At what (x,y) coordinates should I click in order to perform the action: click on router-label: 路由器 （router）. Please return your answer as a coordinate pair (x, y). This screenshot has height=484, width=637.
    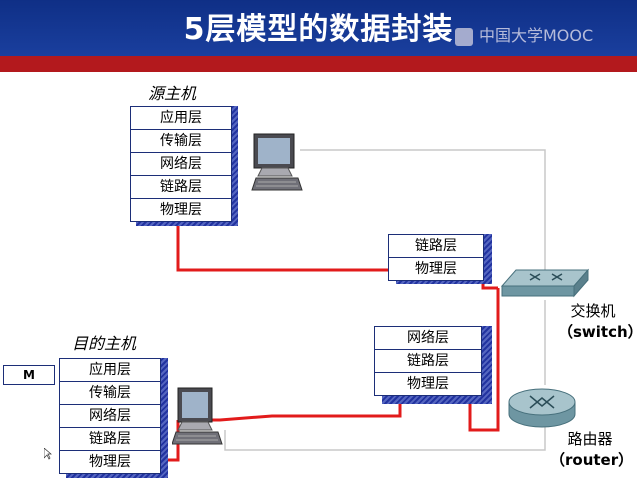
    Looking at the image, I should click on (592, 449).